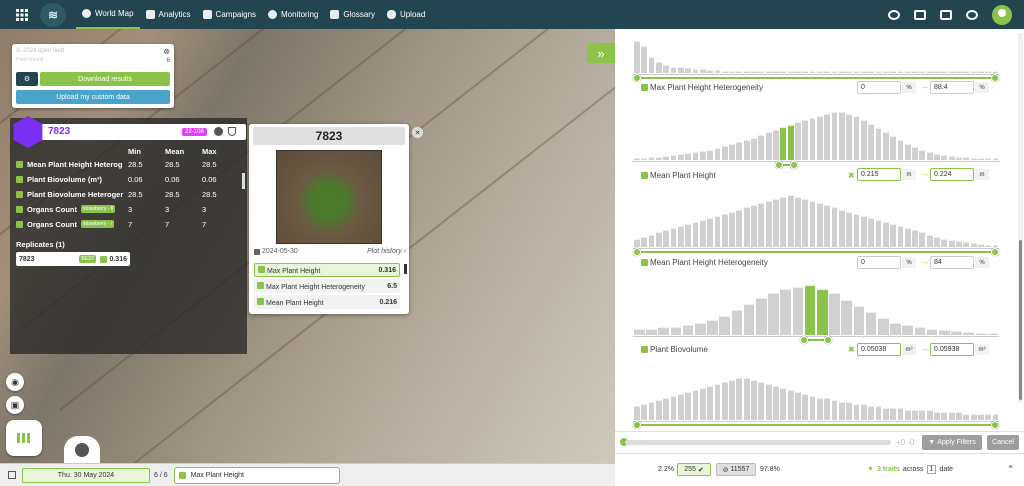 The height and width of the screenshot is (486, 1024). Describe the element at coordinates (256, 475) in the screenshot. I see `trait-selector: Max Plant Height` at that location.